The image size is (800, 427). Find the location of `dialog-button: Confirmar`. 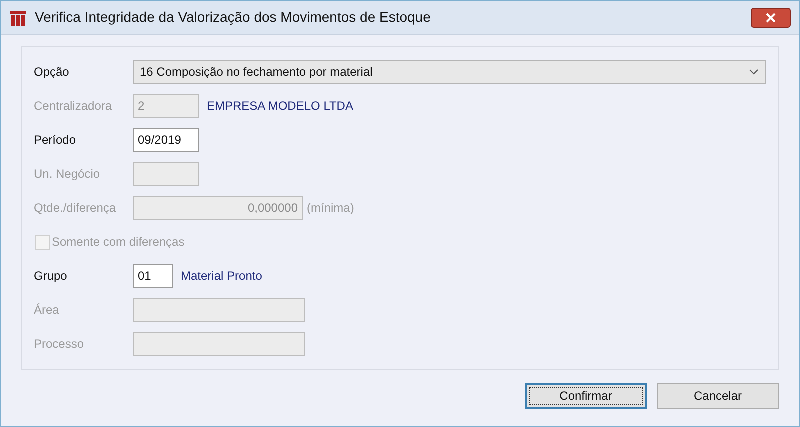

dialog-button: Confirmar is located at coordinates (586, 396).